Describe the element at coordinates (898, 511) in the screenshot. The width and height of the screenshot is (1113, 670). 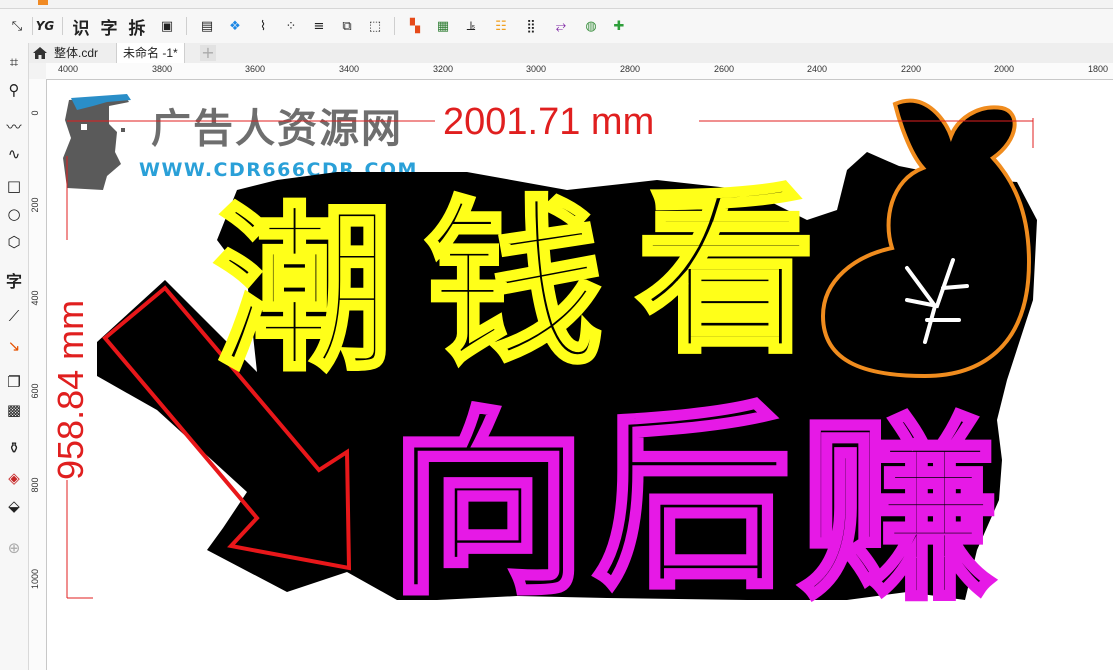
I see `subline-char-3: 赚` at that location.